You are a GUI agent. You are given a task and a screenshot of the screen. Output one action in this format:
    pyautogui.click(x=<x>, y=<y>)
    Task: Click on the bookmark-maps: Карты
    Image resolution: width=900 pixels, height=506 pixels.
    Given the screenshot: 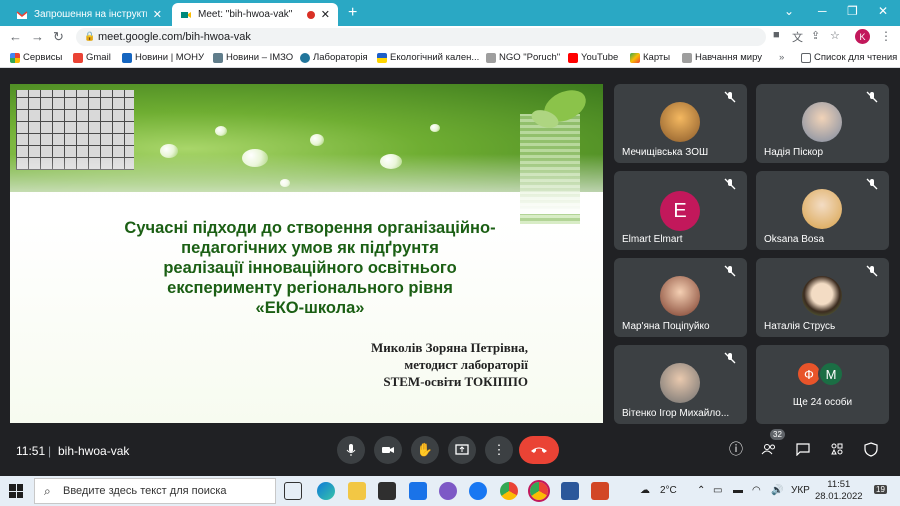 What is the action you would take?
    pyautogui.click(x=650, y=57)
    